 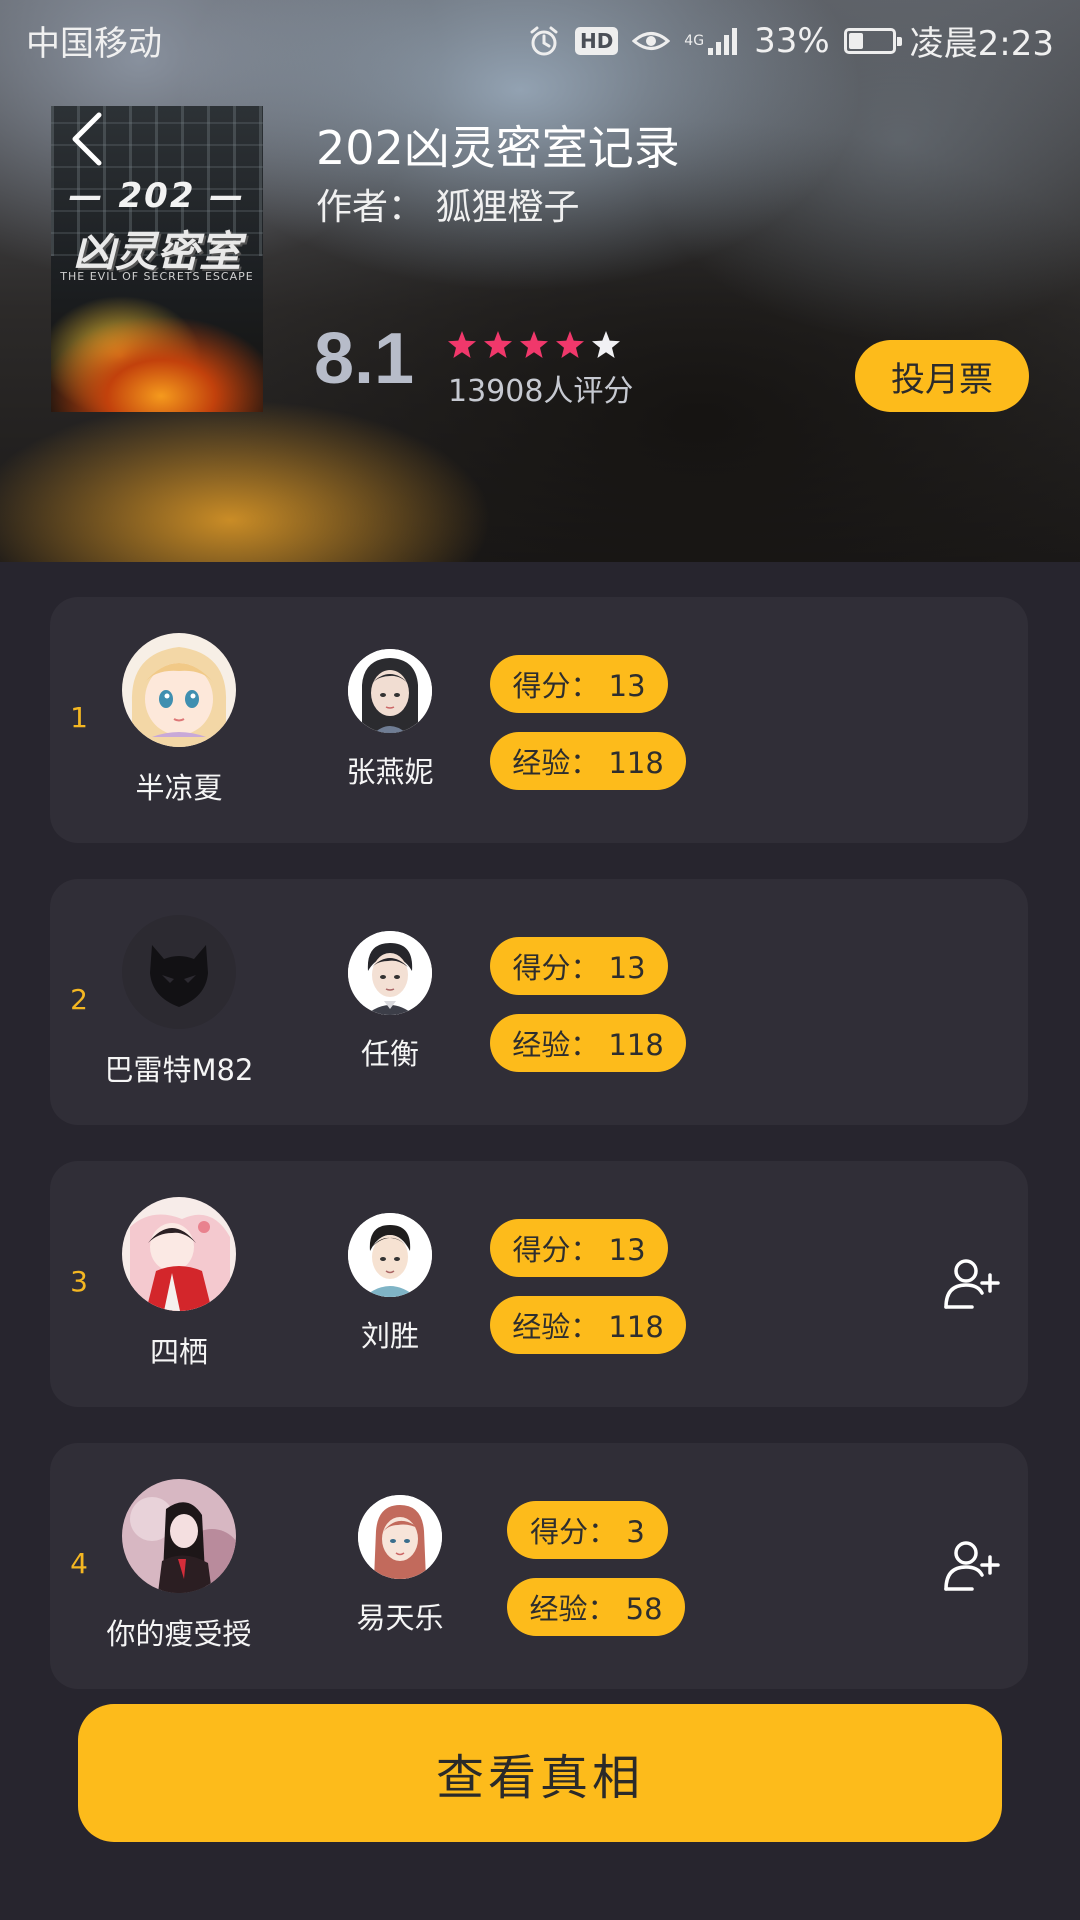 I want to click on alarm-icon, so click(x=544, y=41).